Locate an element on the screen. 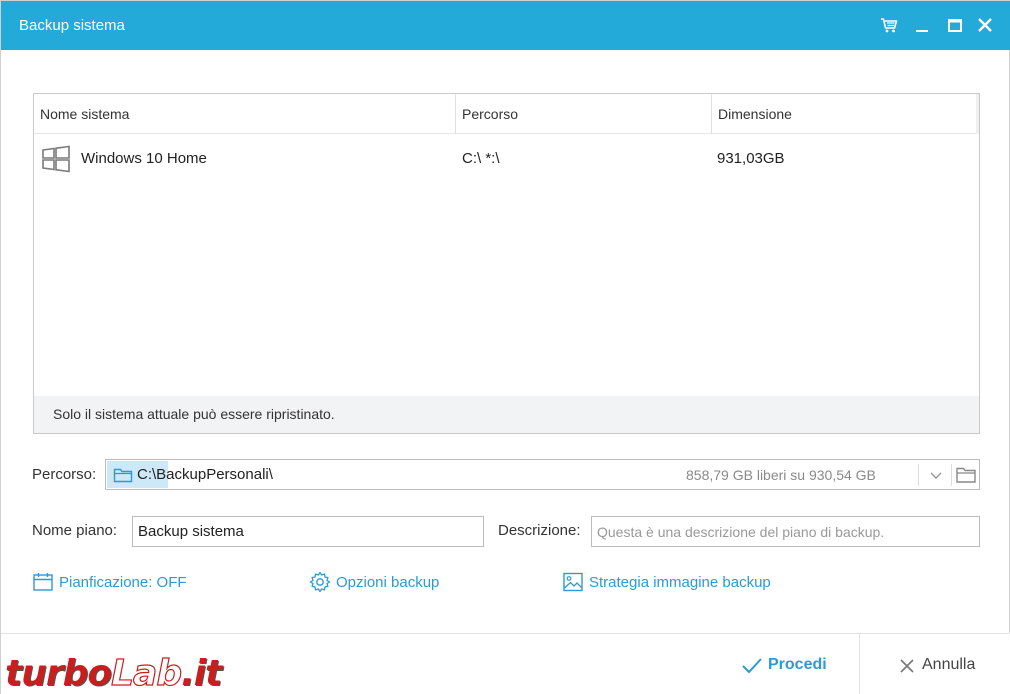 The width and height of the screenshot is (1010, 694). destination-label: Percorso: is located at coordinates (64, 474).